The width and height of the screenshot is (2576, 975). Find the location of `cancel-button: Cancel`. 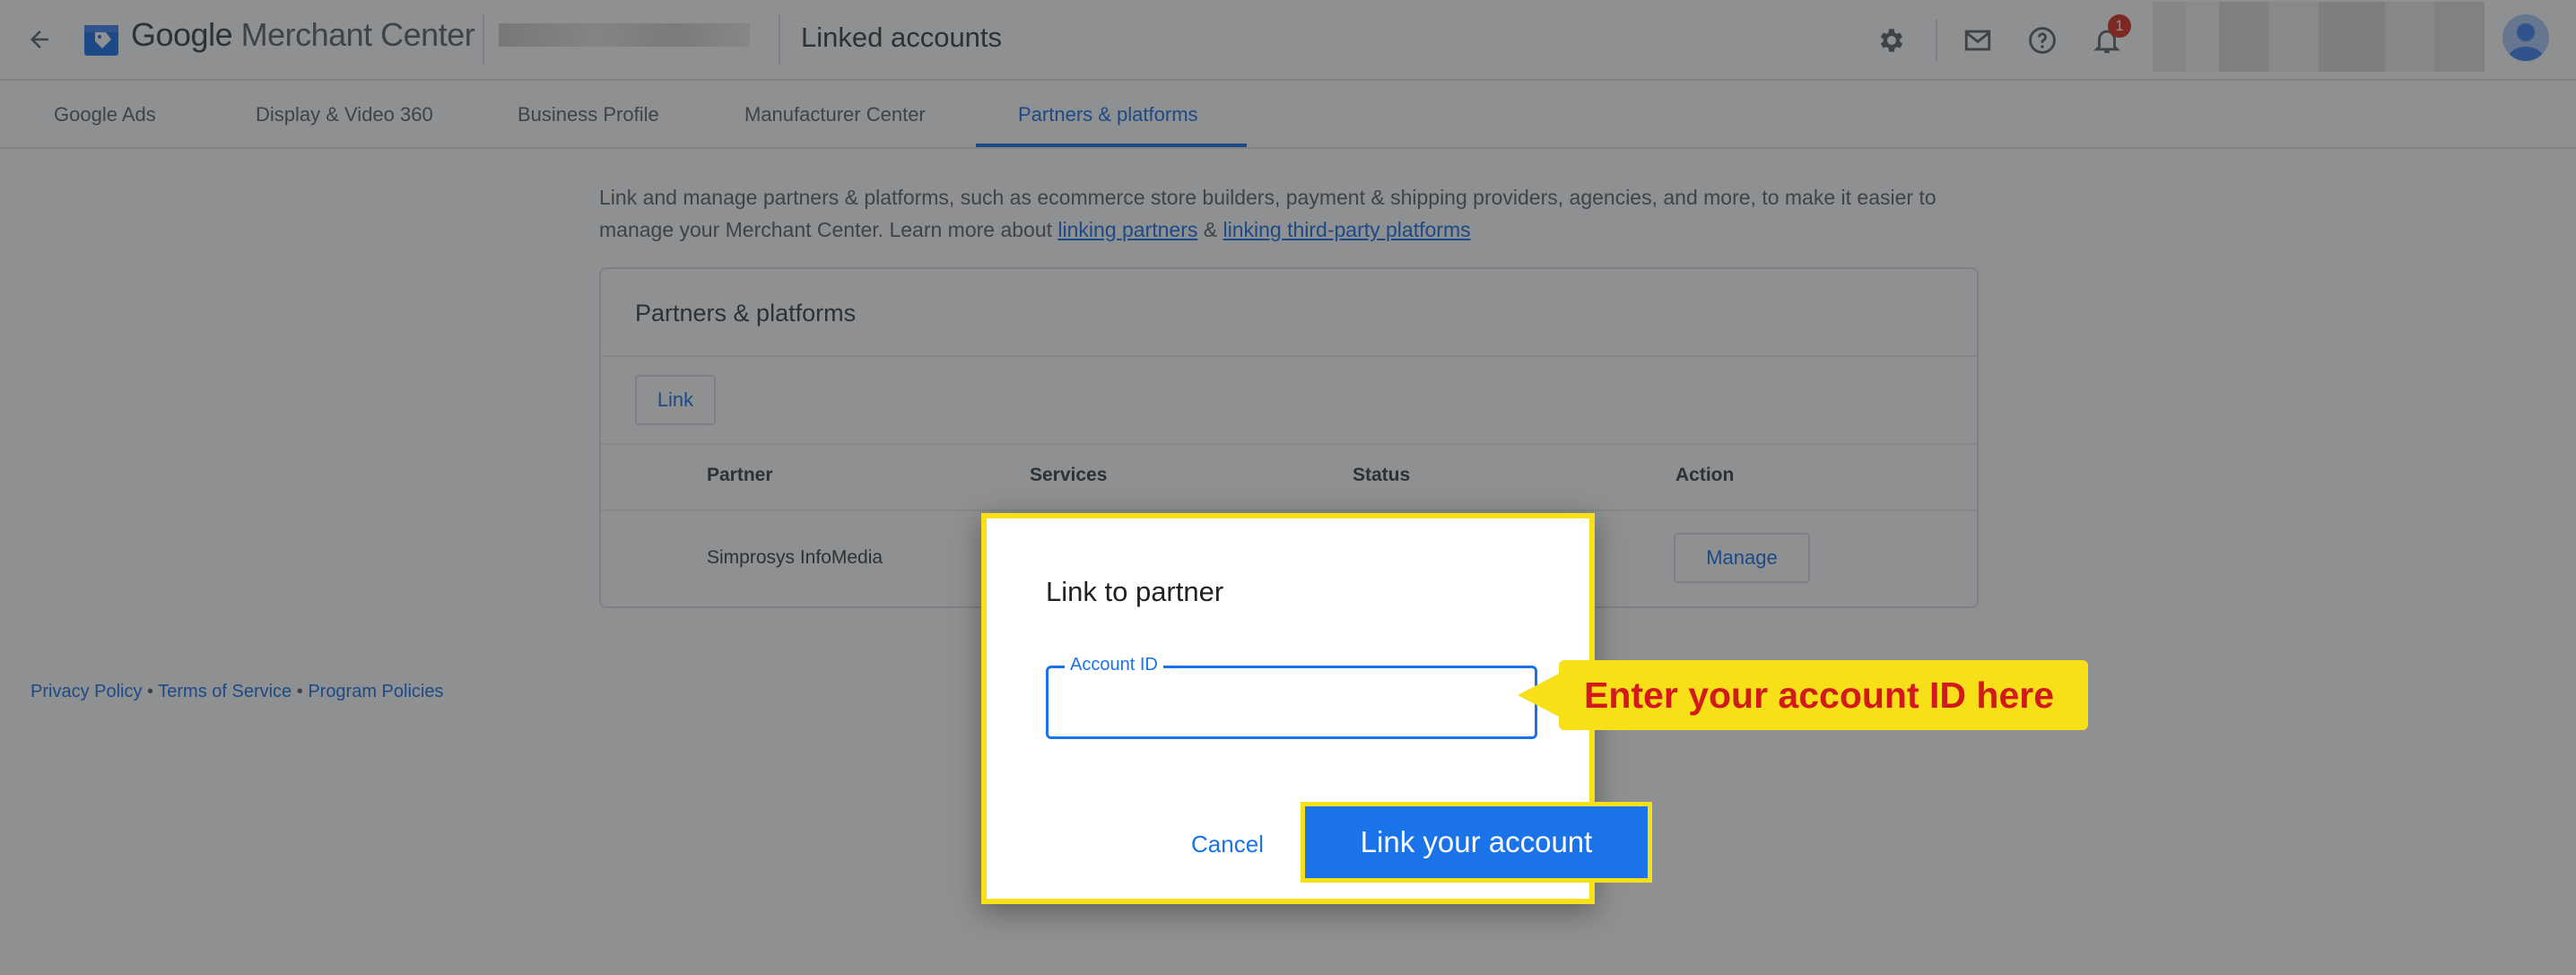

cancel-button: Cancel is located at coordinates (1227, 844).